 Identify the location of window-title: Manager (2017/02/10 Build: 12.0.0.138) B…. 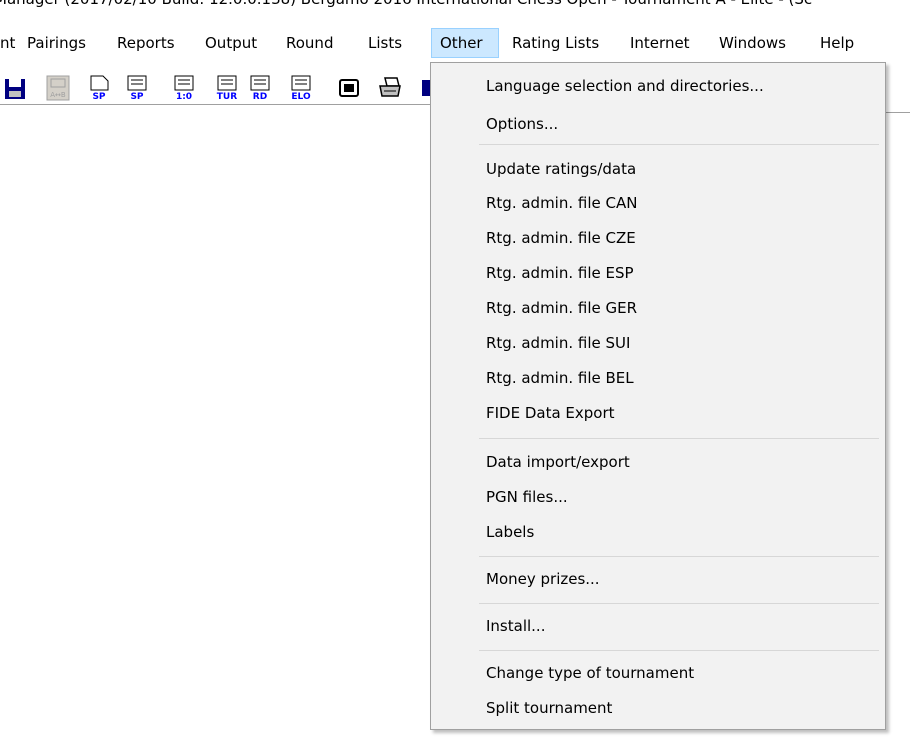
(455, 6).